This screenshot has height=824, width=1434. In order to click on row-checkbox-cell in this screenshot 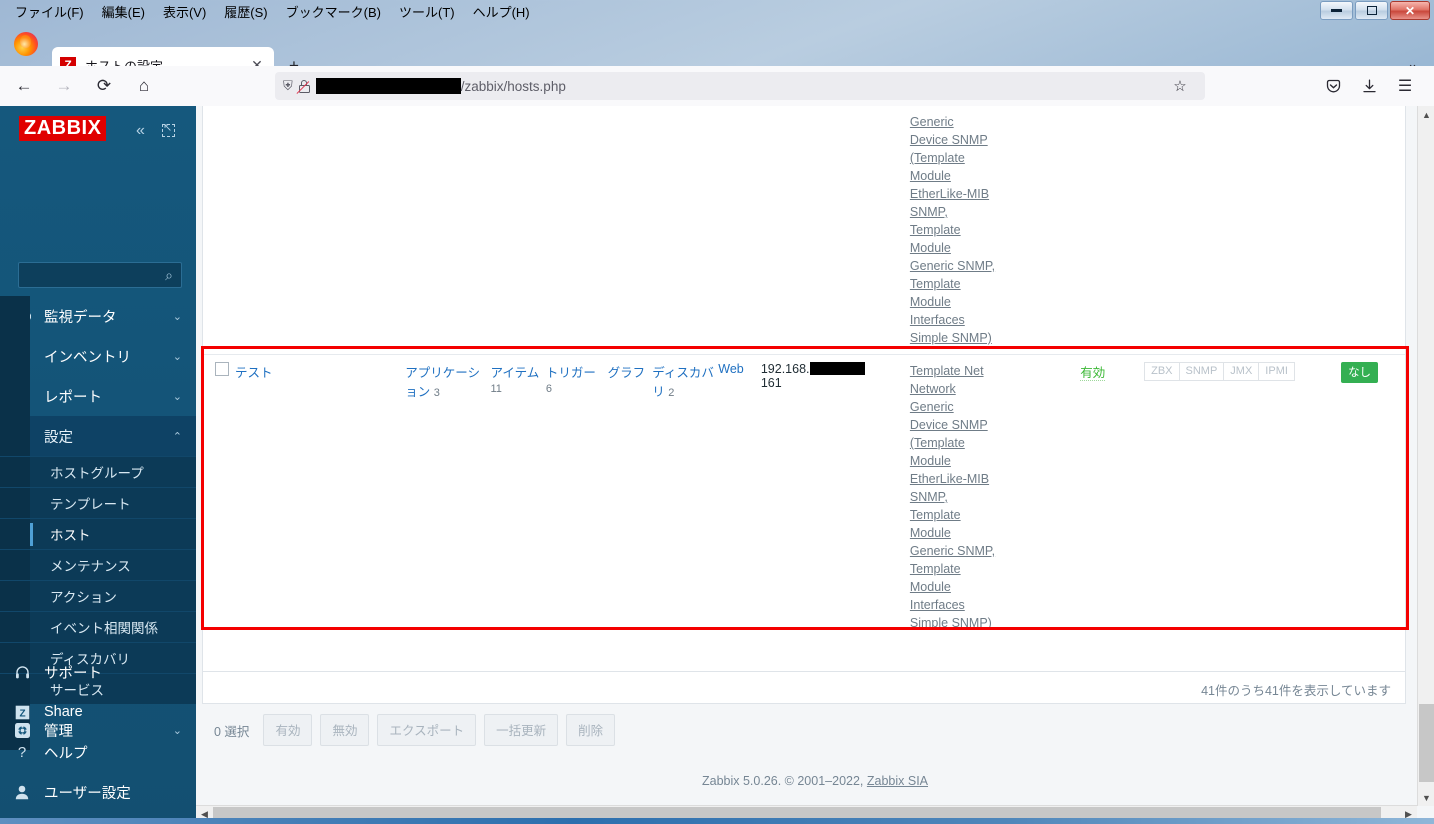, I will do `click(219, 497)`.